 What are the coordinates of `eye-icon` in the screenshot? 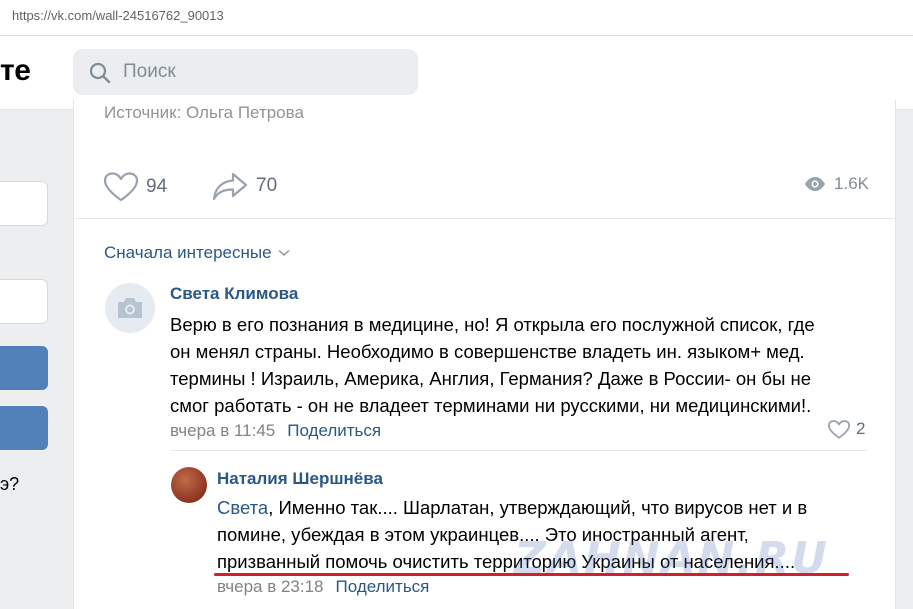 It's located at (815, 184).